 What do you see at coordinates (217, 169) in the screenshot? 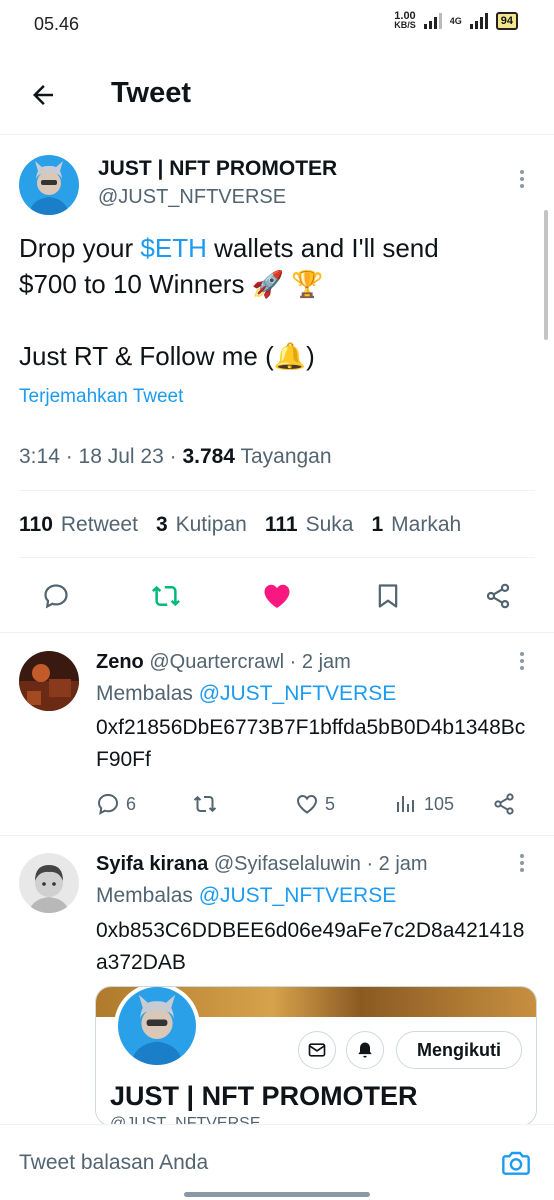
I see `author-name: JUST | NFT PROMOTER` at bounding box center [217, 169].